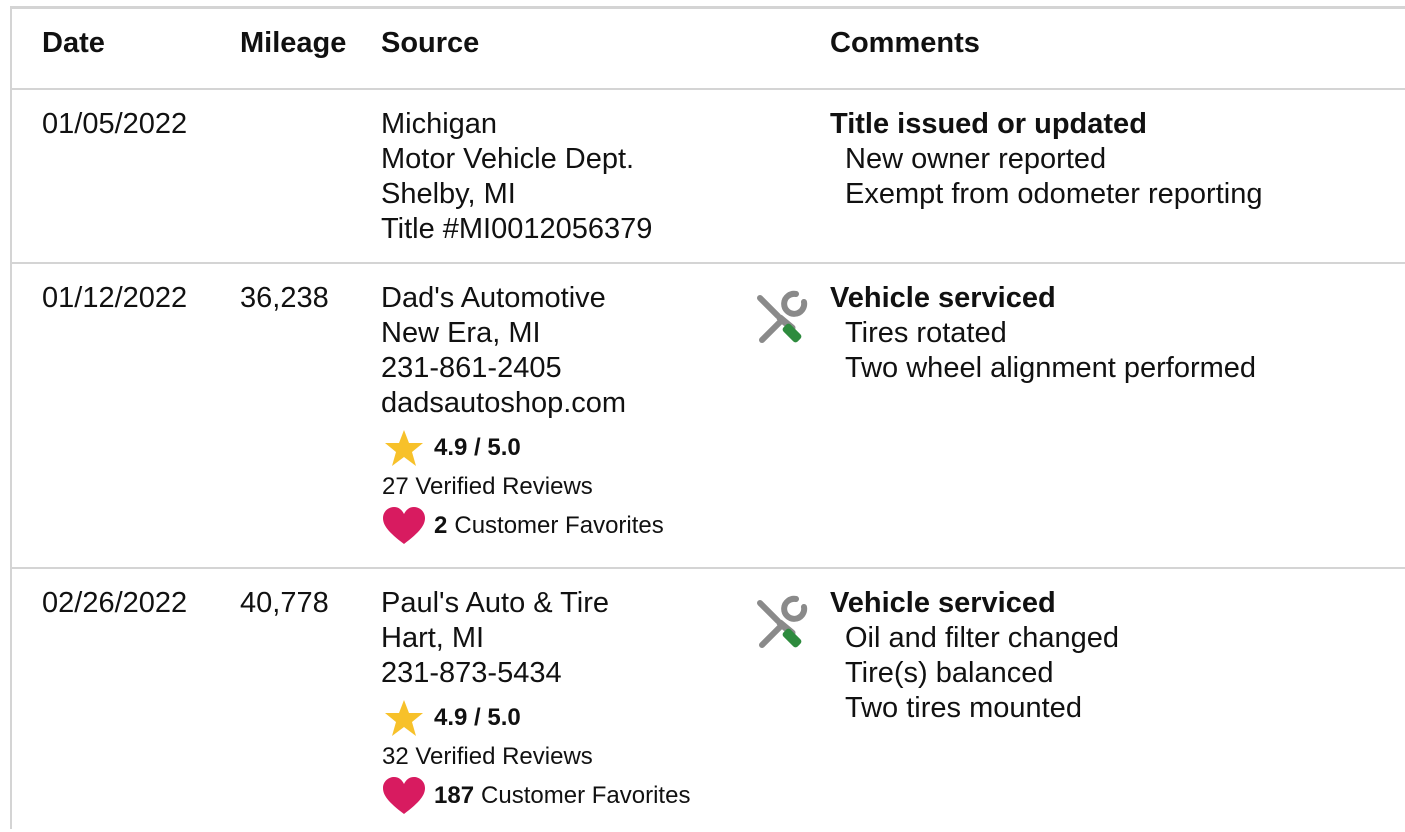  What do you see at coordinates (471, 368) in the screenshot?
I see `source-line: 231-861-2405` at bounding box center [471, 368].